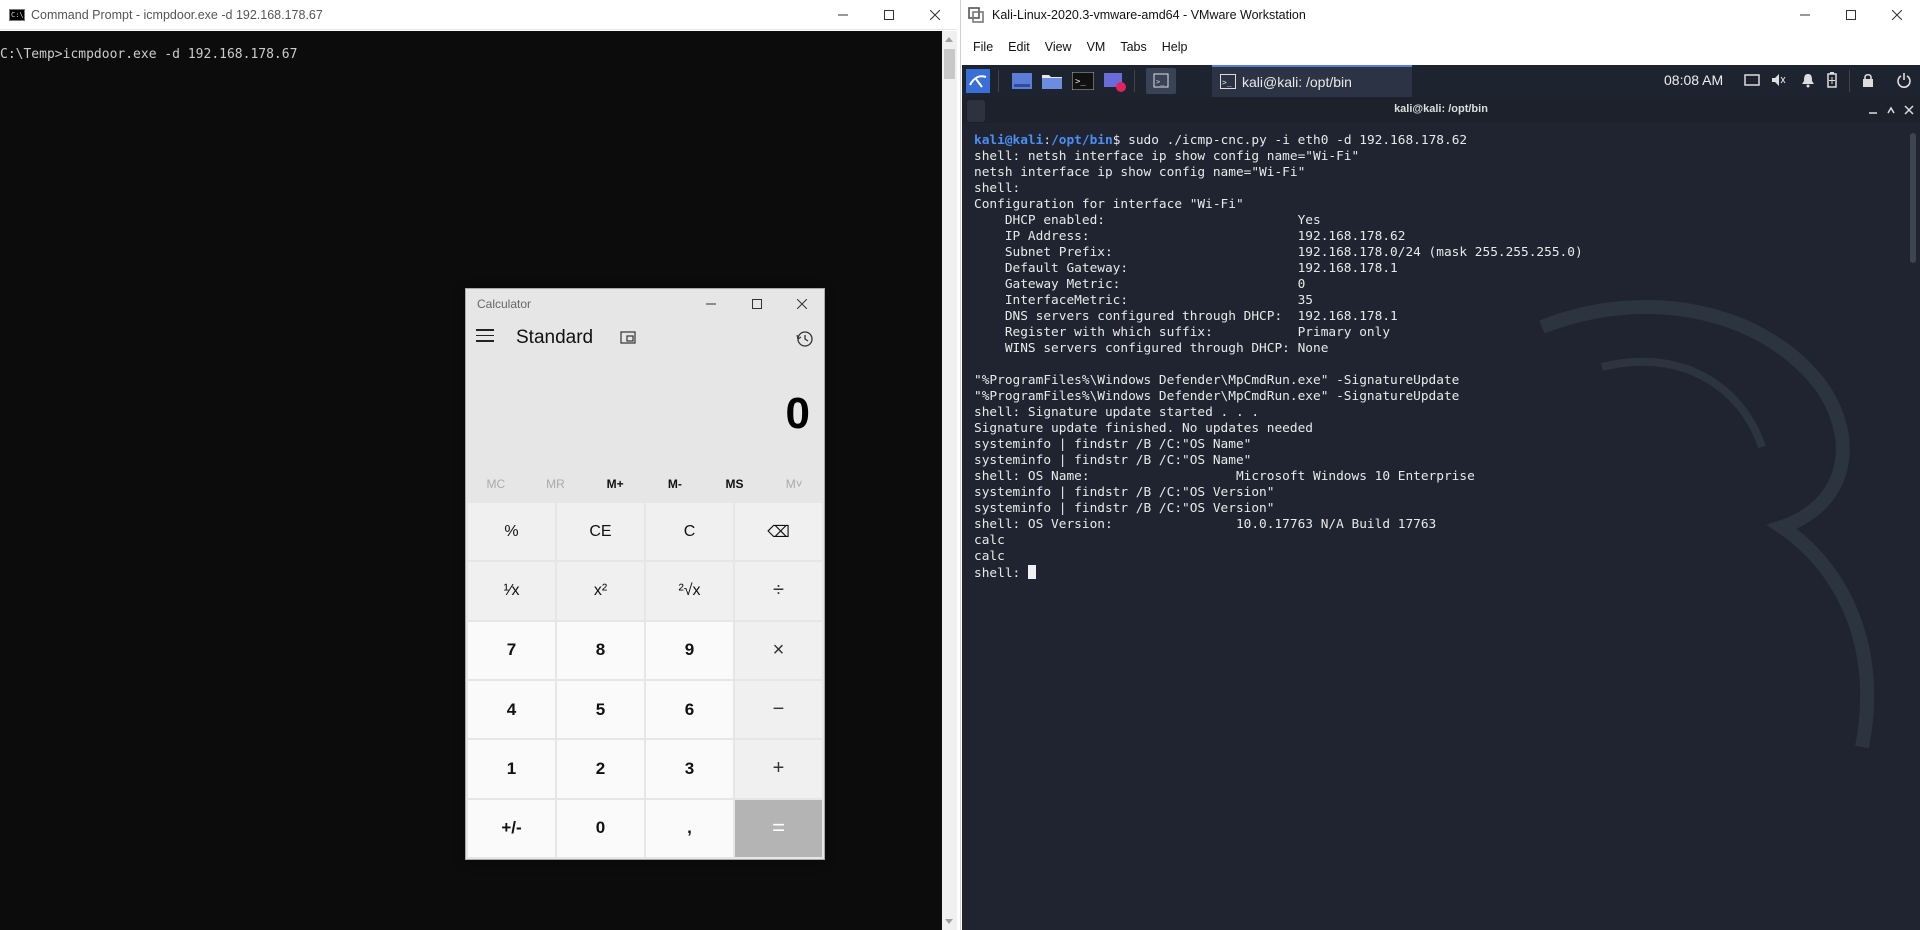 Image resolution: width=1920 pixels, height=930 pixels. What do you see at coordinates (778, 769) in the screenshot?
I see `add-key: +` at bounding box center [778, 769].